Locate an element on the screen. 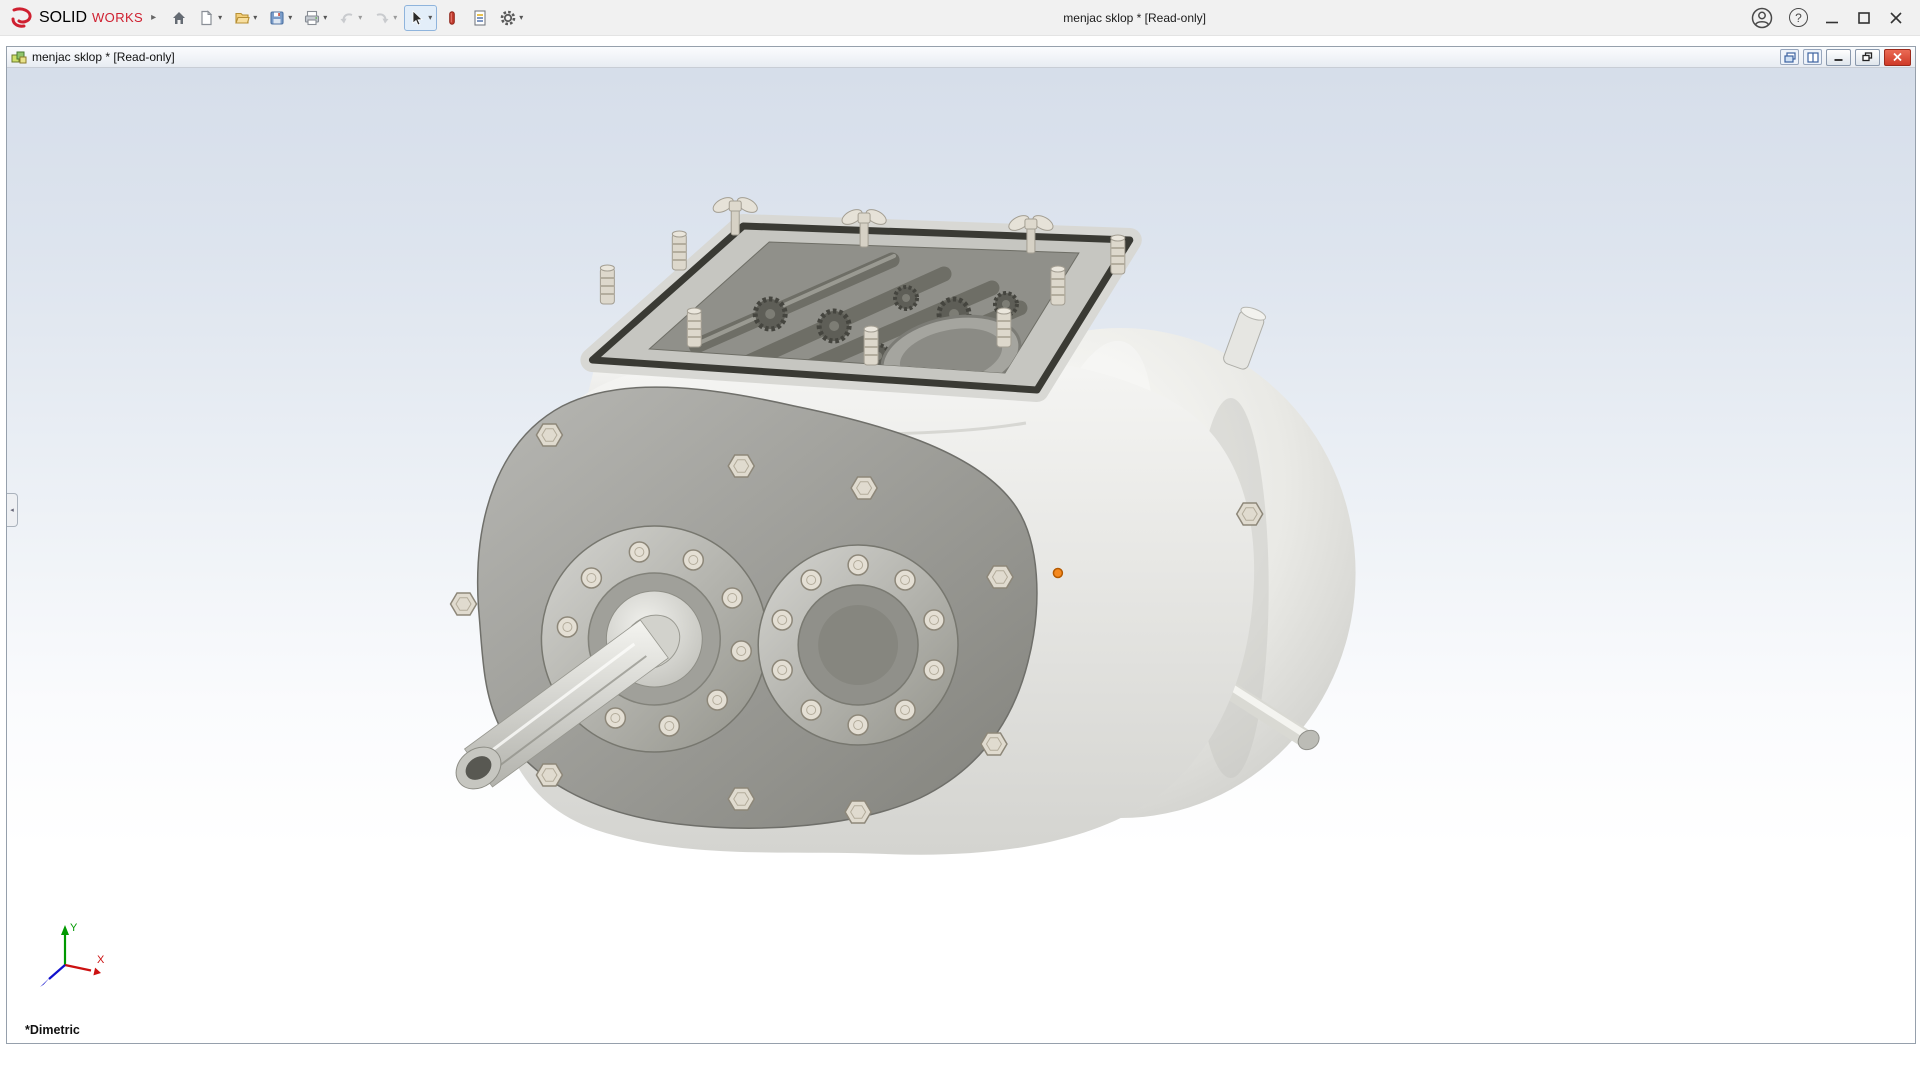 The height and width of the screenshot is (1078, 1920). account-icon is located at coordinates (1762, 18).